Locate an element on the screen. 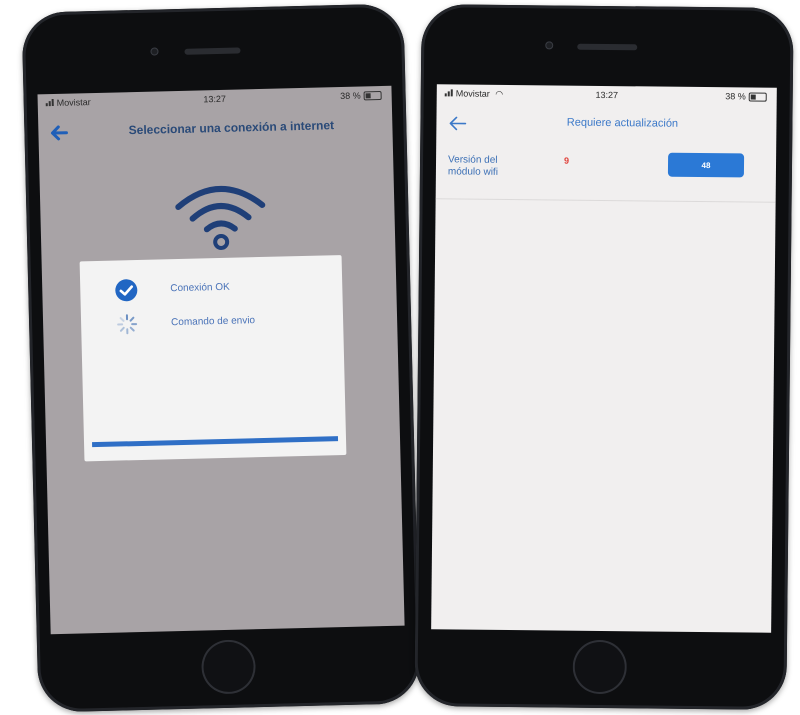 This screenshot has height=715, width=800. progress-fill is located at coordinates (215, 442).